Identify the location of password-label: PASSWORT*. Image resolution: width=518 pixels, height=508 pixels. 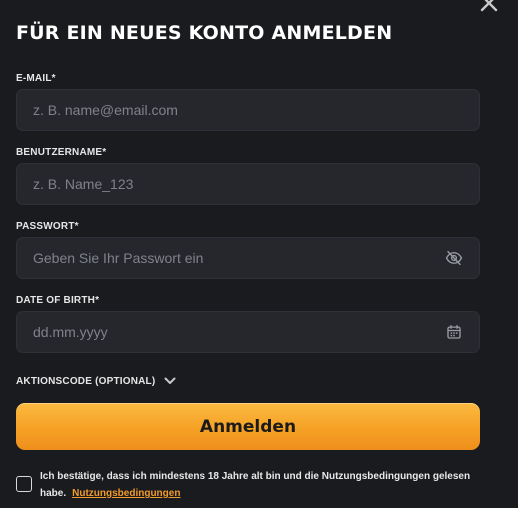
(47, 226).